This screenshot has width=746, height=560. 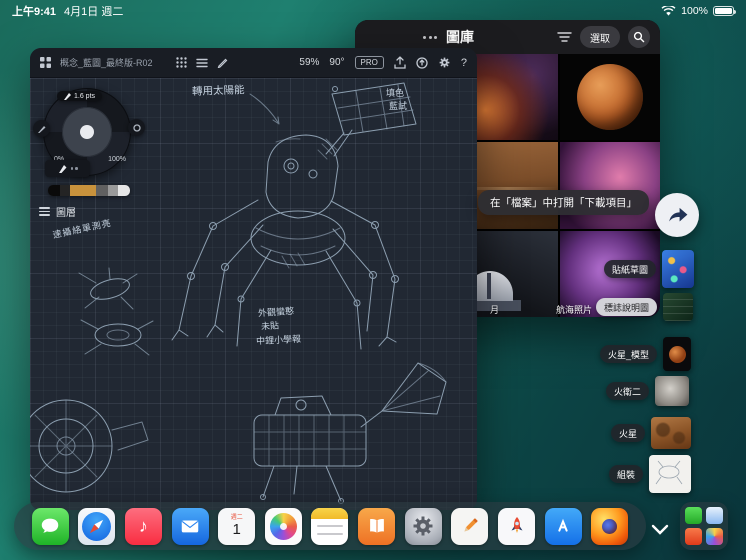 What do you see at coordinates (470, 526) in the screenshot?
I see `drawing-app-icon` at bounding box center [470, 526].